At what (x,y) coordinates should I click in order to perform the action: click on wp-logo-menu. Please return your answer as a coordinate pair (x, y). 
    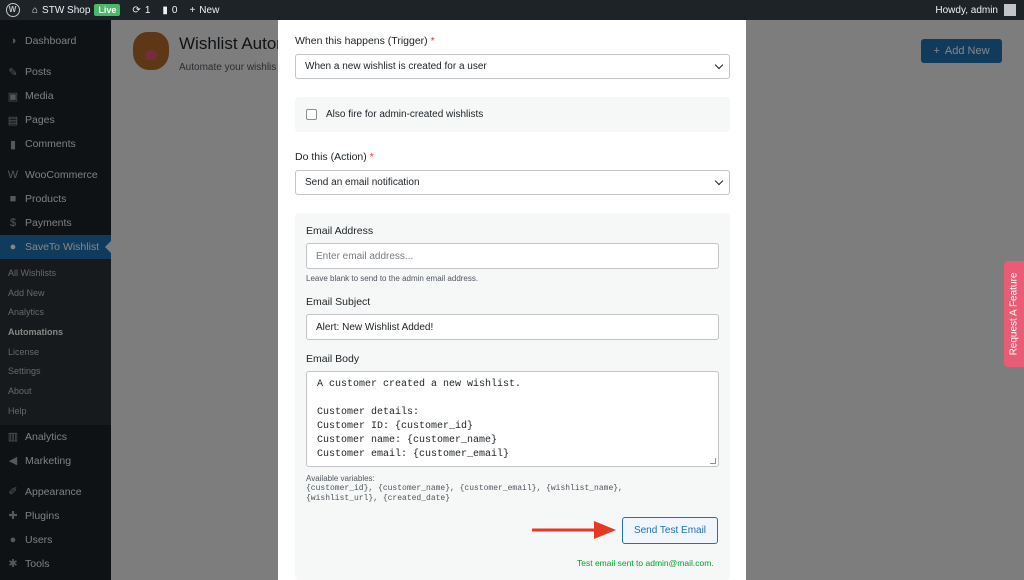
    Looking at the image, I should click on (13, 10).